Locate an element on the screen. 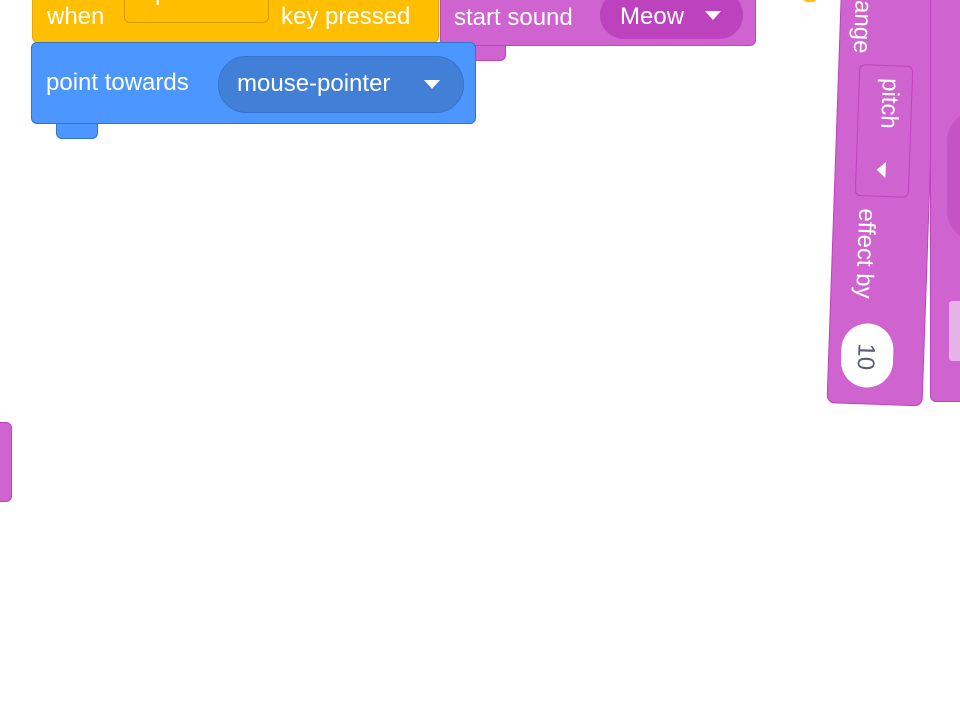  start-sound-block: start sound Meow is located at coordinates (598, 30).